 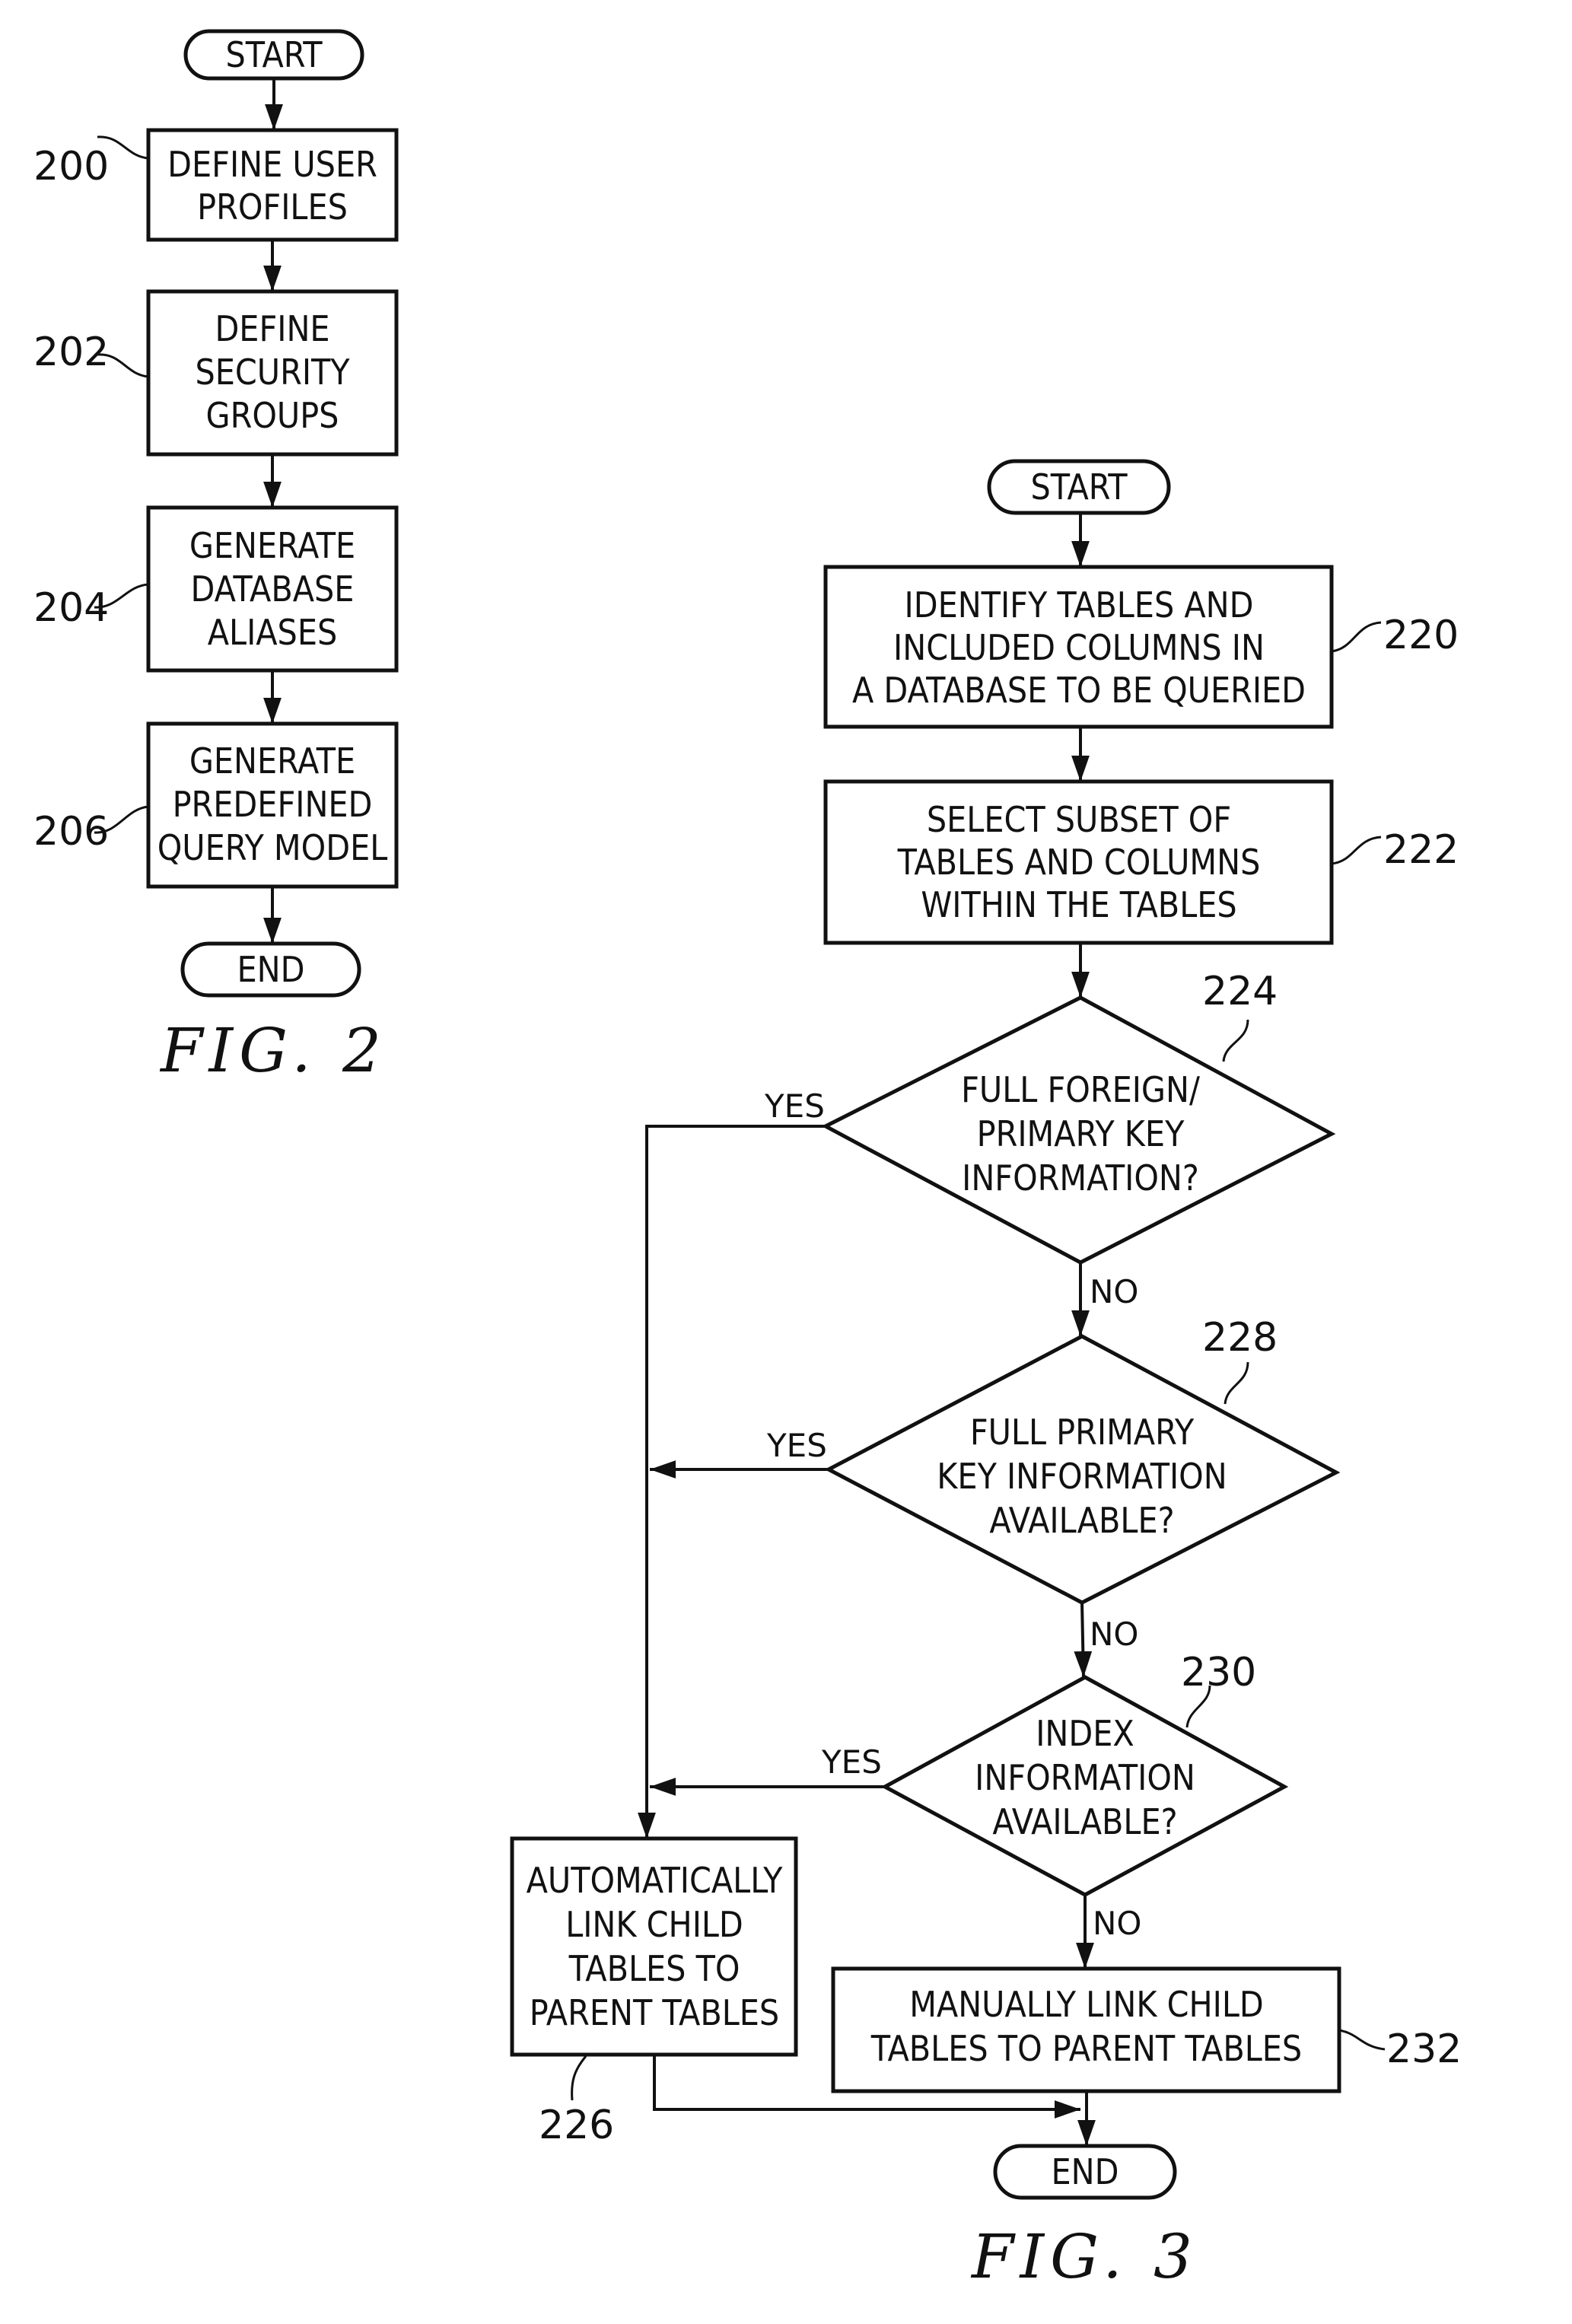 What do you see at coordinates (1218, 1672) in the screenshot?
I see `ref-number: 230` at bounding box center [1218, 1672].